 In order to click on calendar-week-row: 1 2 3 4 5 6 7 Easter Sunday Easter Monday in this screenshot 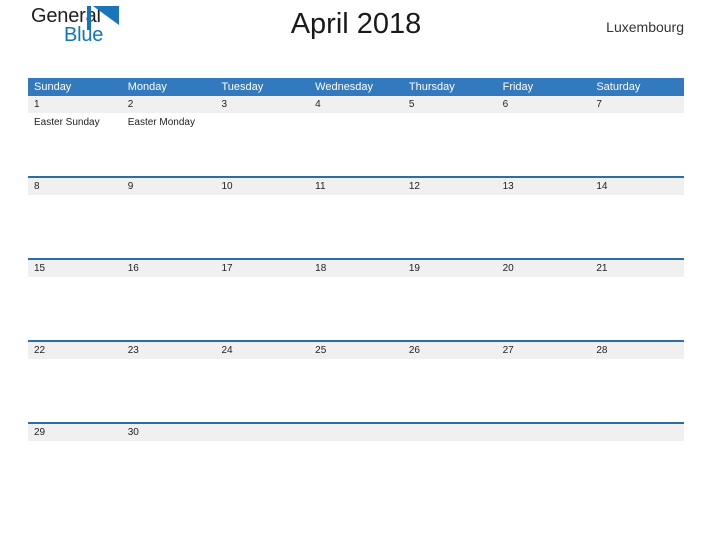, I will do `click(356, 137)`.